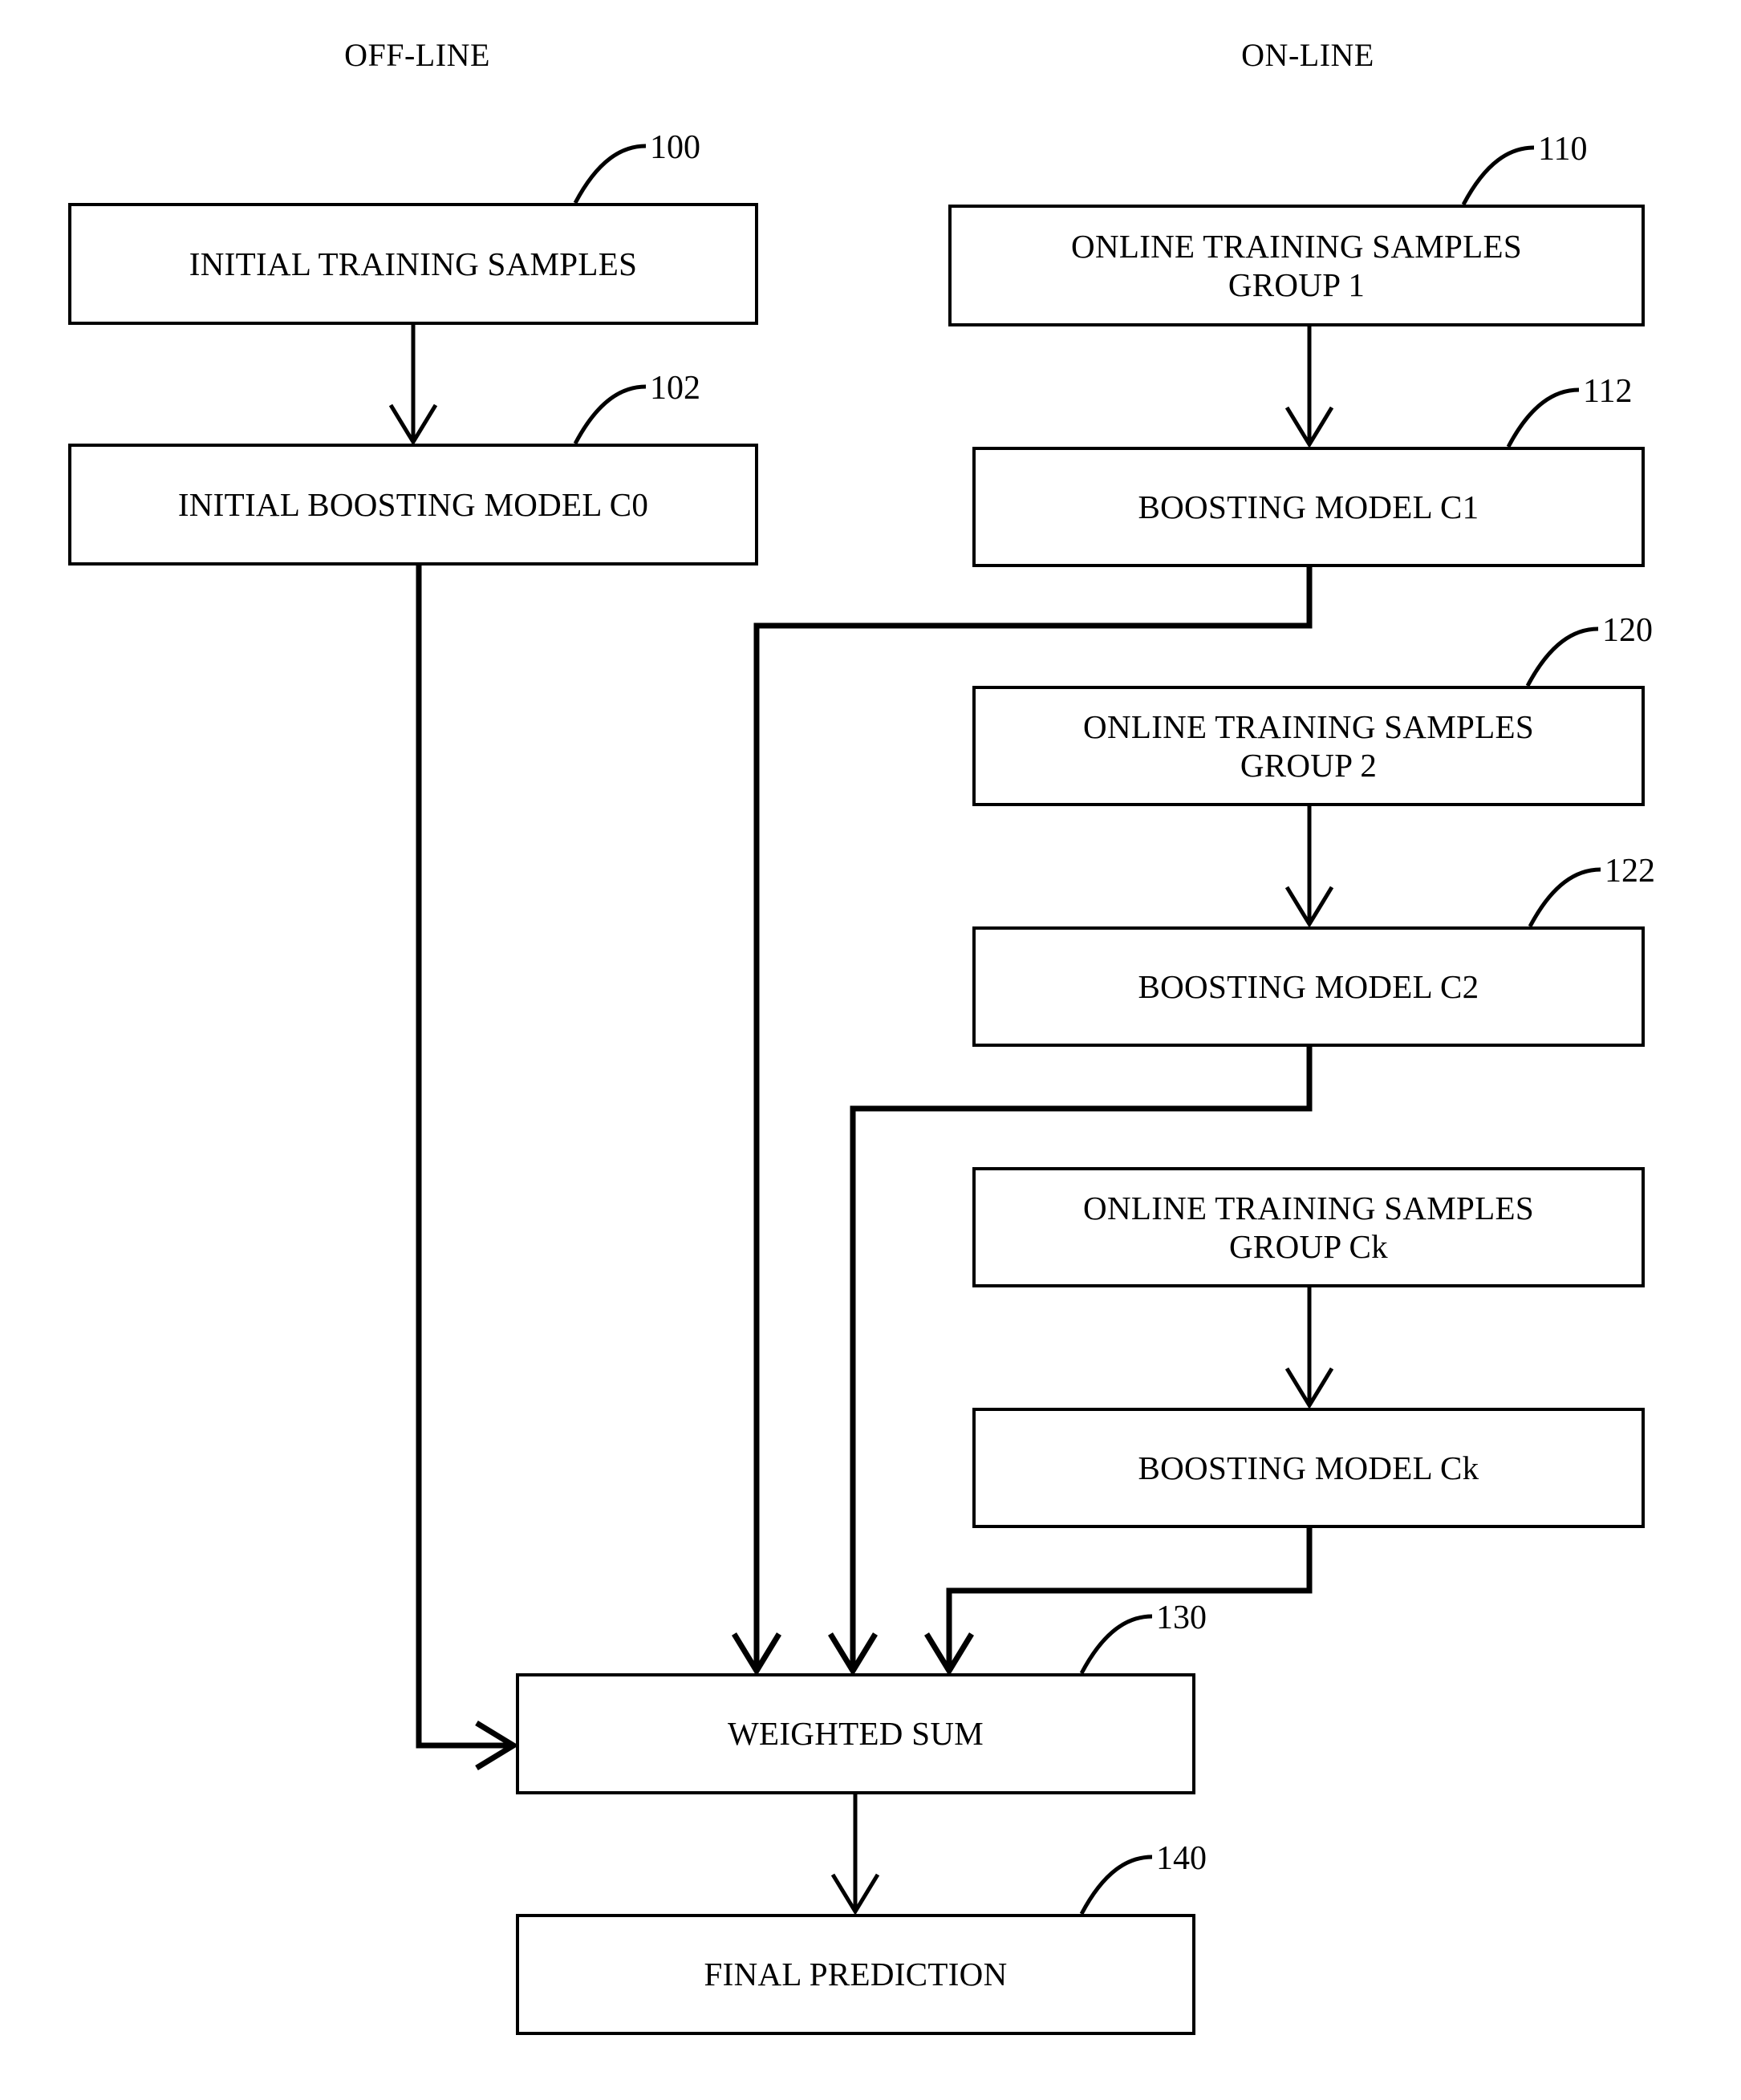 The image size is (1741, 2100). I want to click on edge-initial-samples-to-c0, so click(413, 385).